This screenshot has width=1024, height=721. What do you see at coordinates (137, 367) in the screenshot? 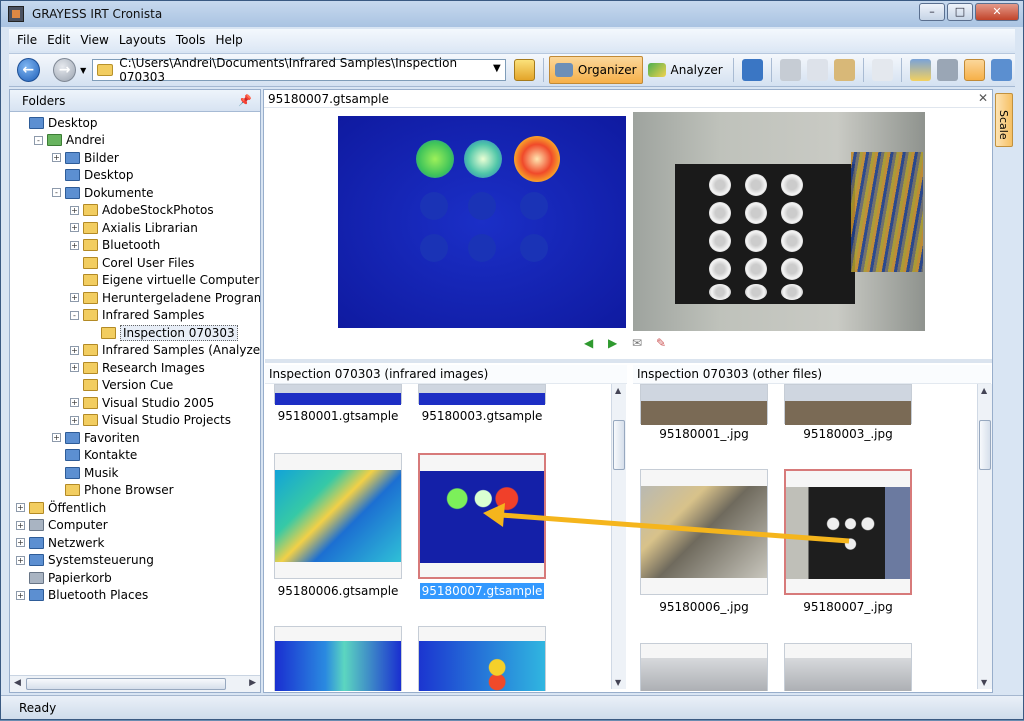
I see `folder-tree-item: + Research Images` at bounding box center [137, 367].